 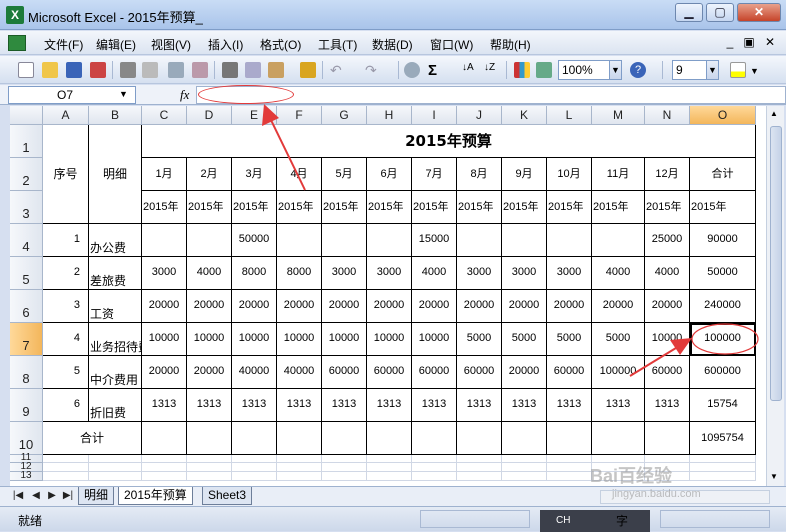 I want to click on annotation-arrow-right, so click(x=660, y=357).